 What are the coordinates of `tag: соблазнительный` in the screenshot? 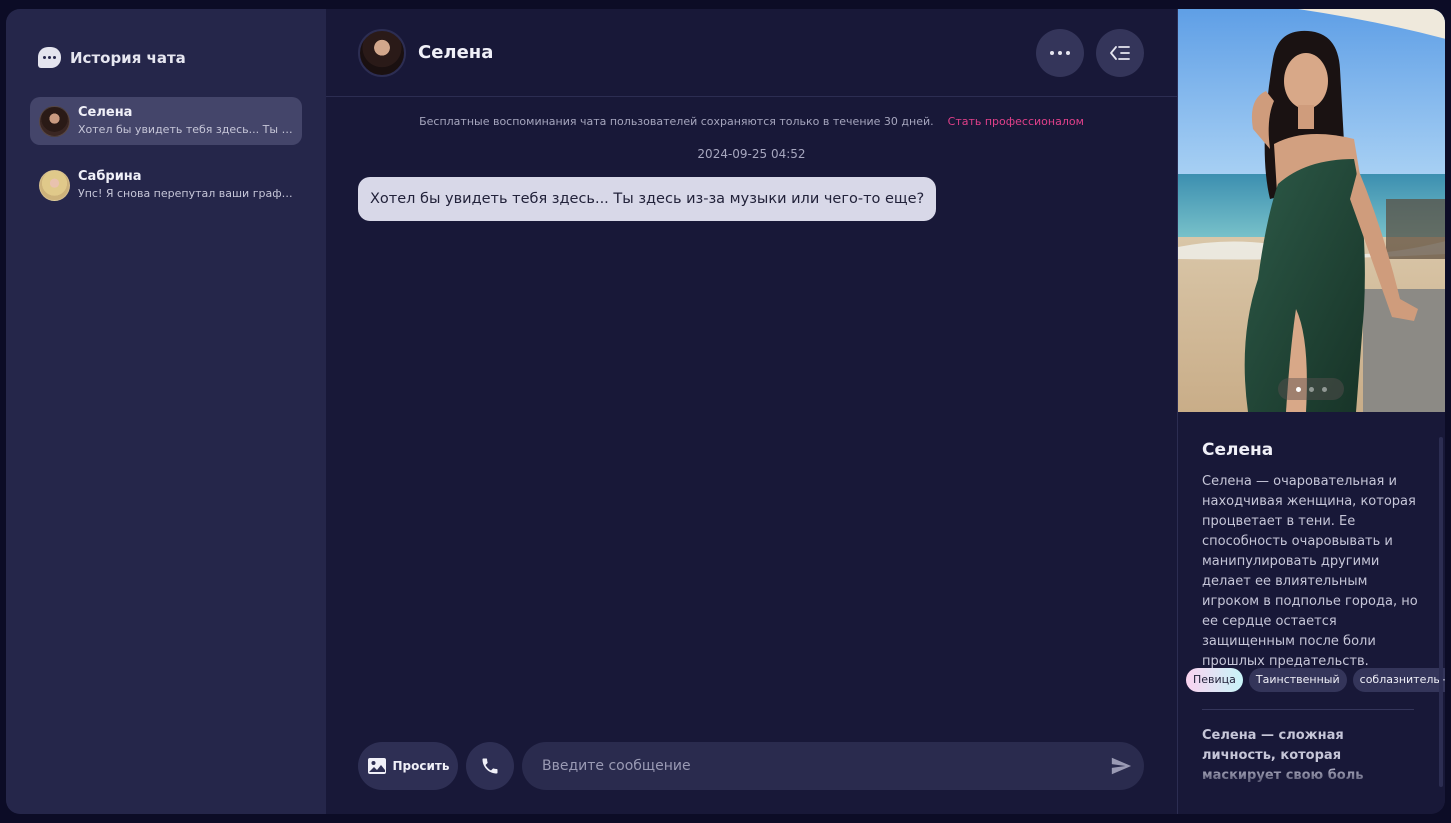 It's located at (1398, 680).